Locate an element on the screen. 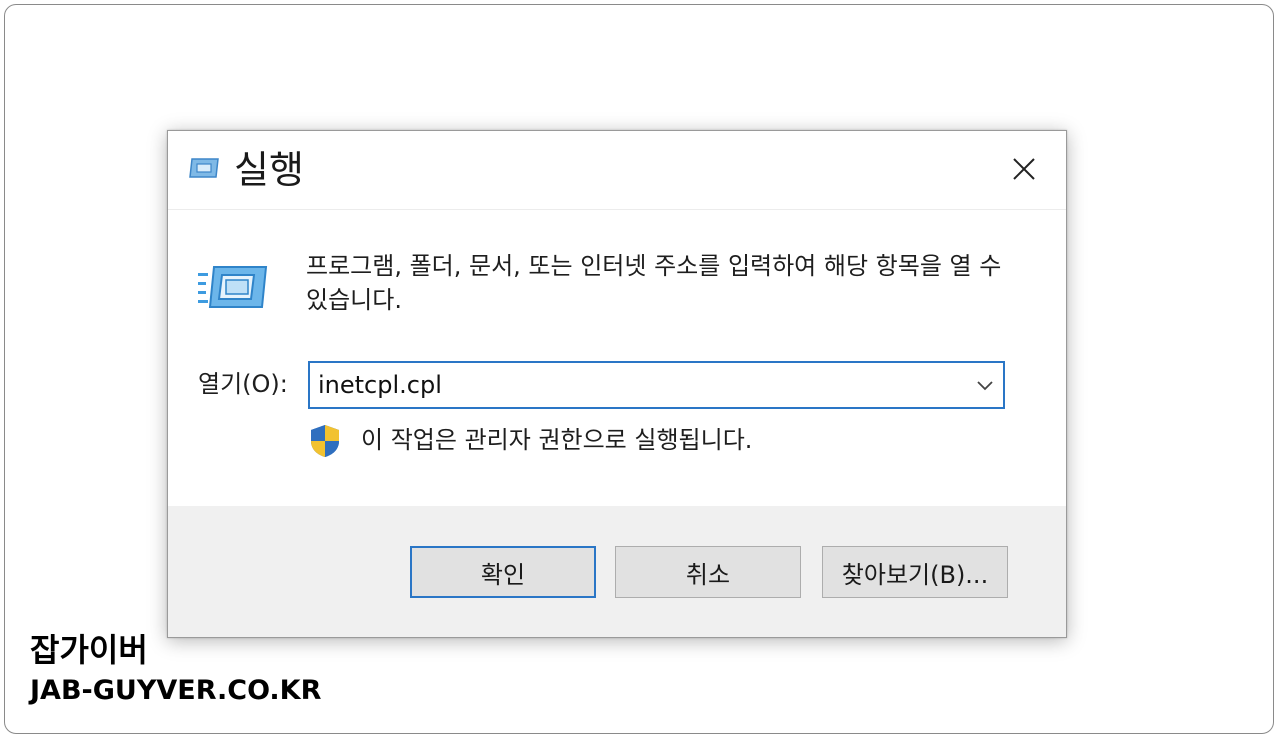 This screenshot has width=1280, height=740. admin-note: 이 작업은 관리자 권한으로 실행됩니다. is located at coordinates (557, 440).